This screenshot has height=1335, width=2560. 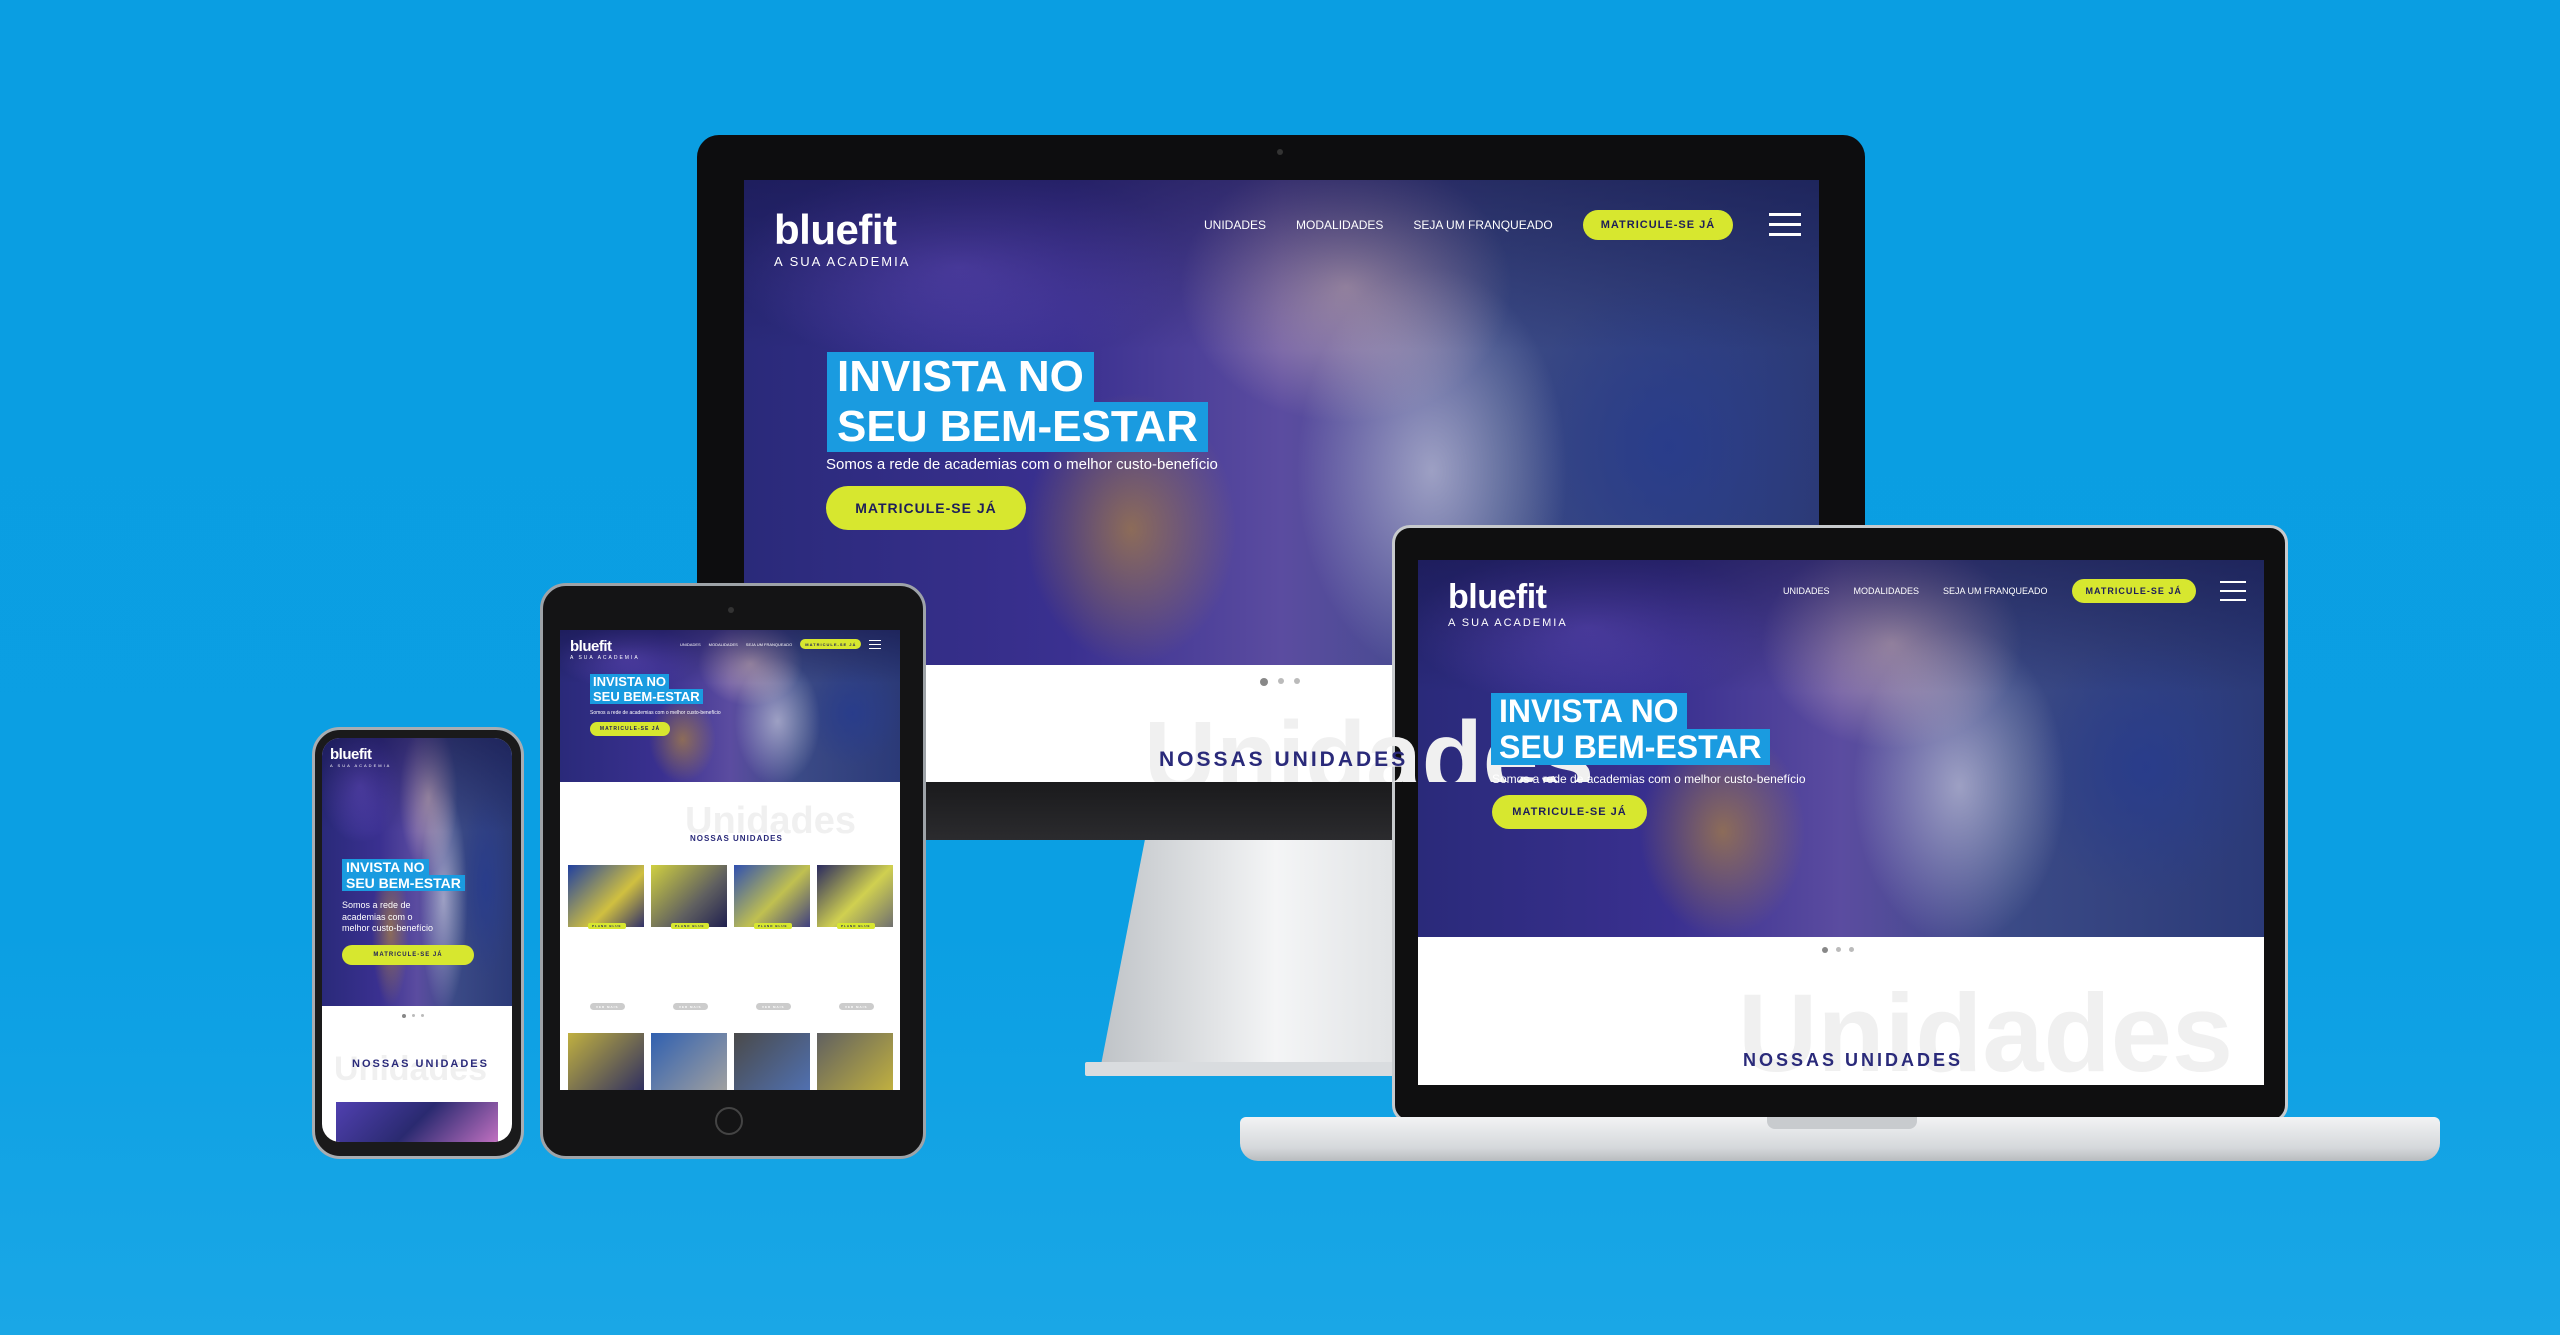 I want to click on laptop-notch, so click(x=1842, y=1123).